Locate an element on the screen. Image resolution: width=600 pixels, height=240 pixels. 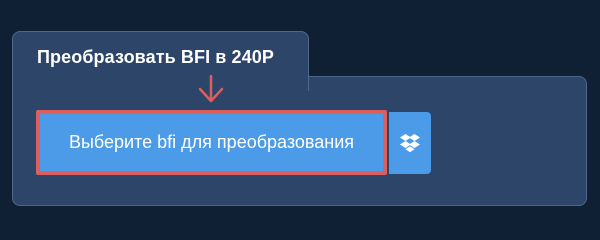
arrow-down-icon is located at coordinates (211, 88).